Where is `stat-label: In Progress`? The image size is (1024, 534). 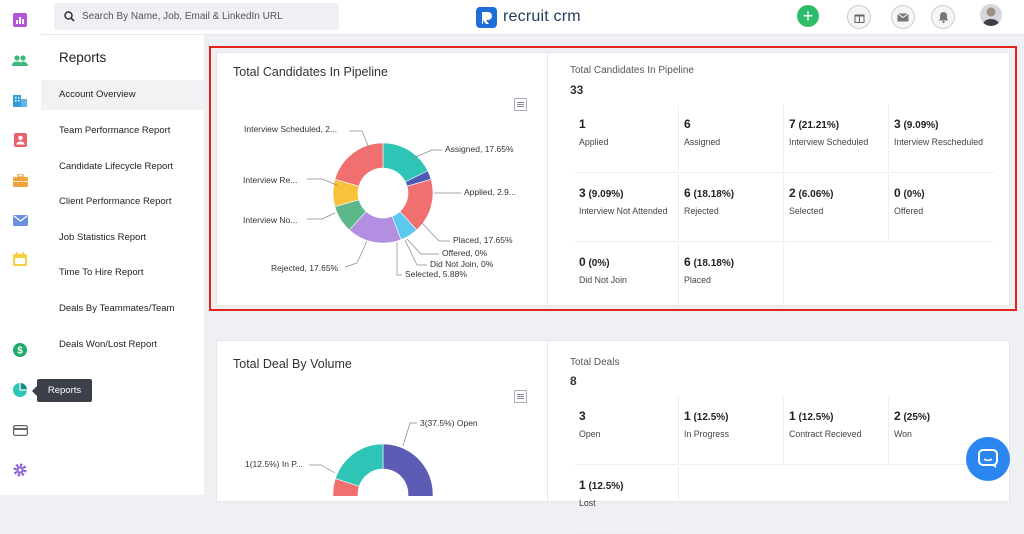 stat-label: In Progress is located at coordinates (706, 434).